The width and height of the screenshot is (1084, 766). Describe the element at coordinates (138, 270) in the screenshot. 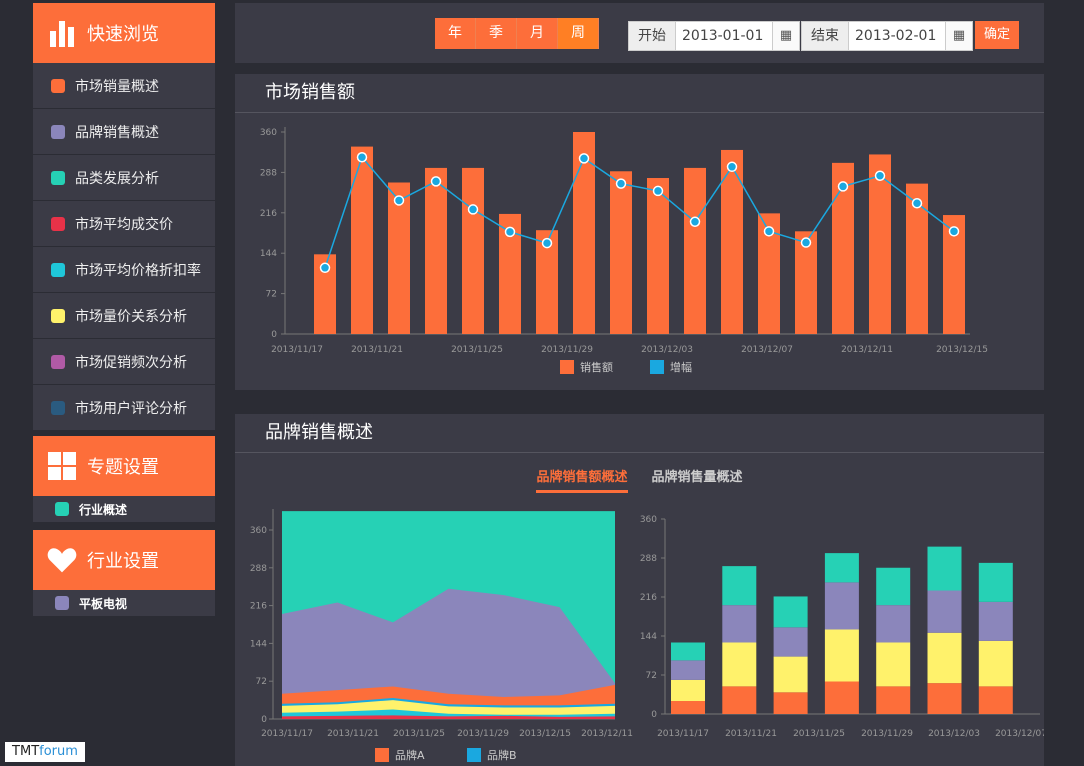

I see `sidebar-item-label: 市场平均价格折扣率` at that location.